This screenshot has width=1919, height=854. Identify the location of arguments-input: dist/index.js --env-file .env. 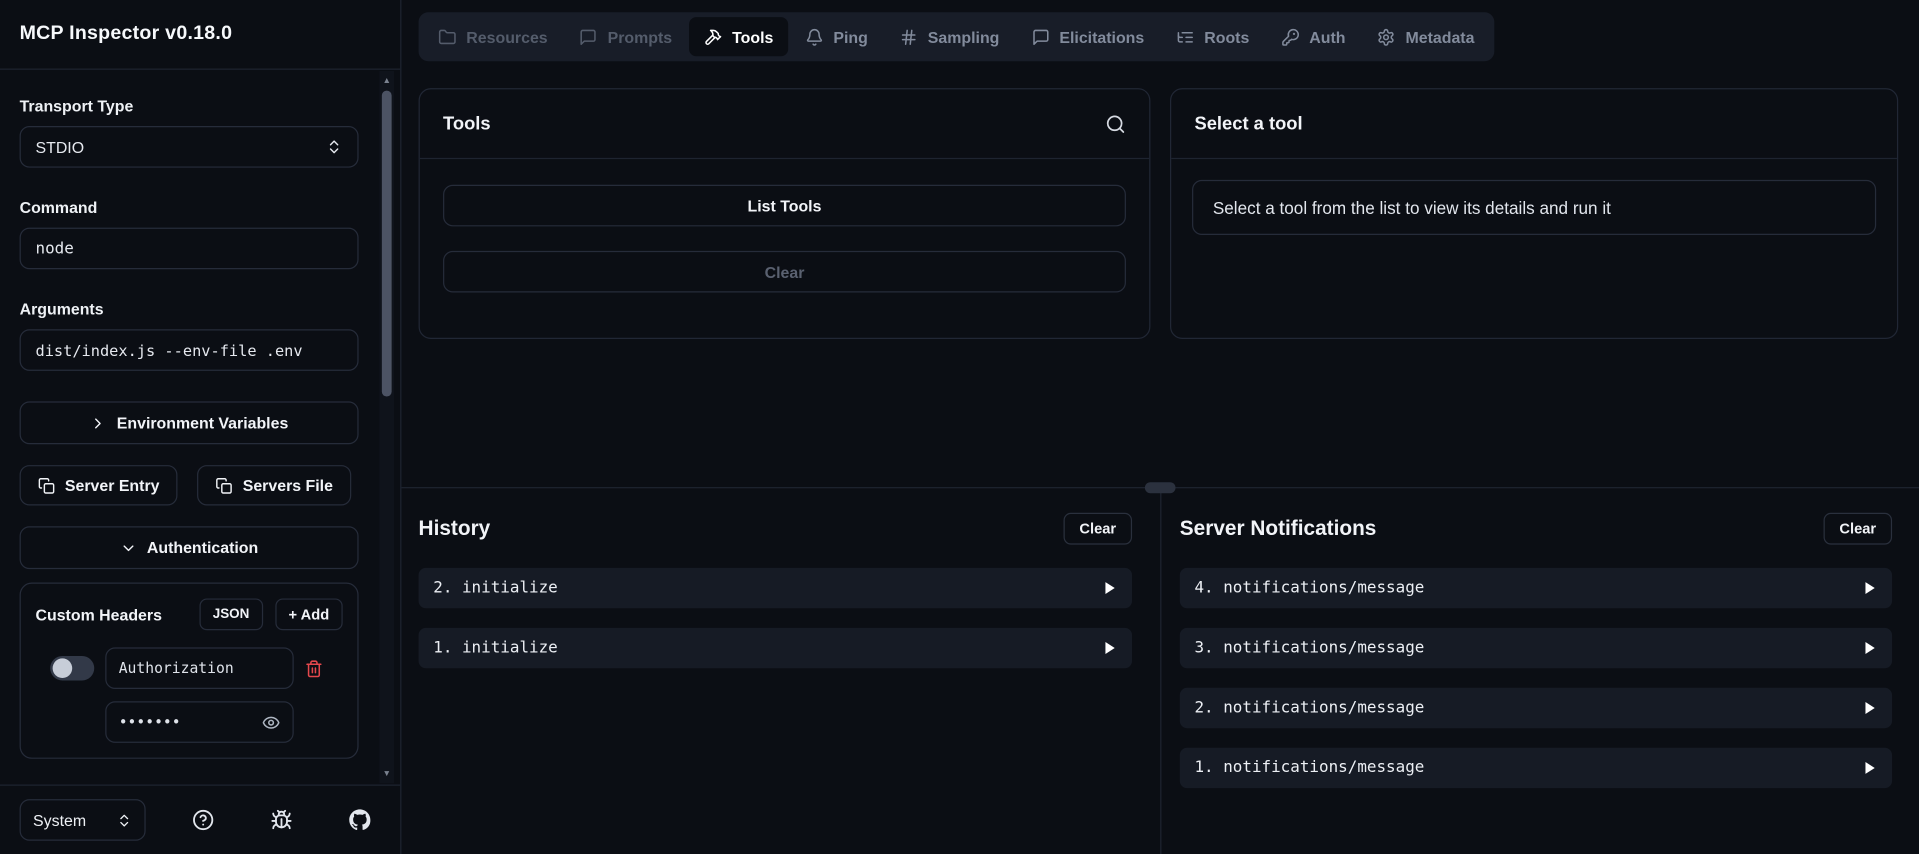
(189, 350).